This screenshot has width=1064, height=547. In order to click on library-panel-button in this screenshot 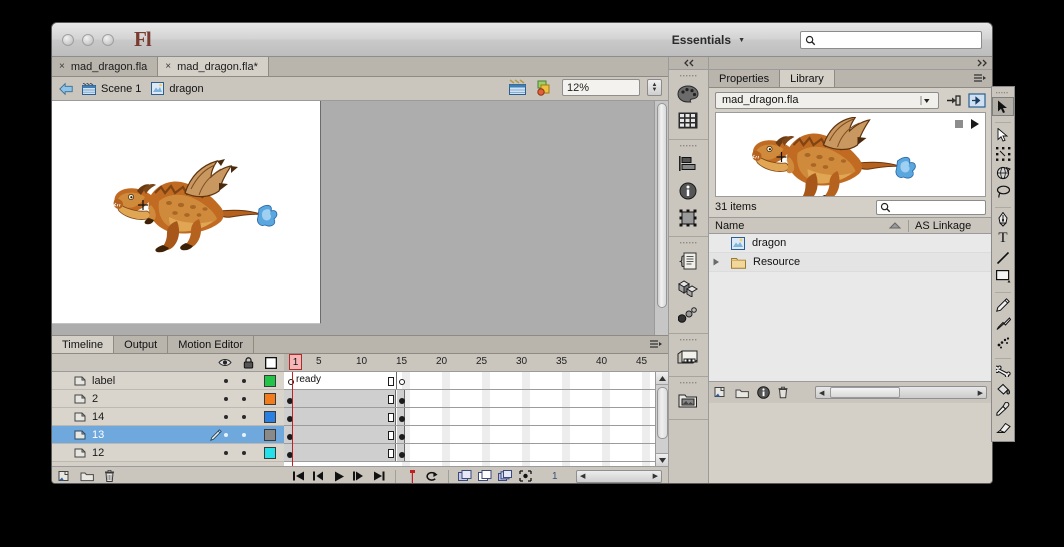, I will do `click(688, 400)`.